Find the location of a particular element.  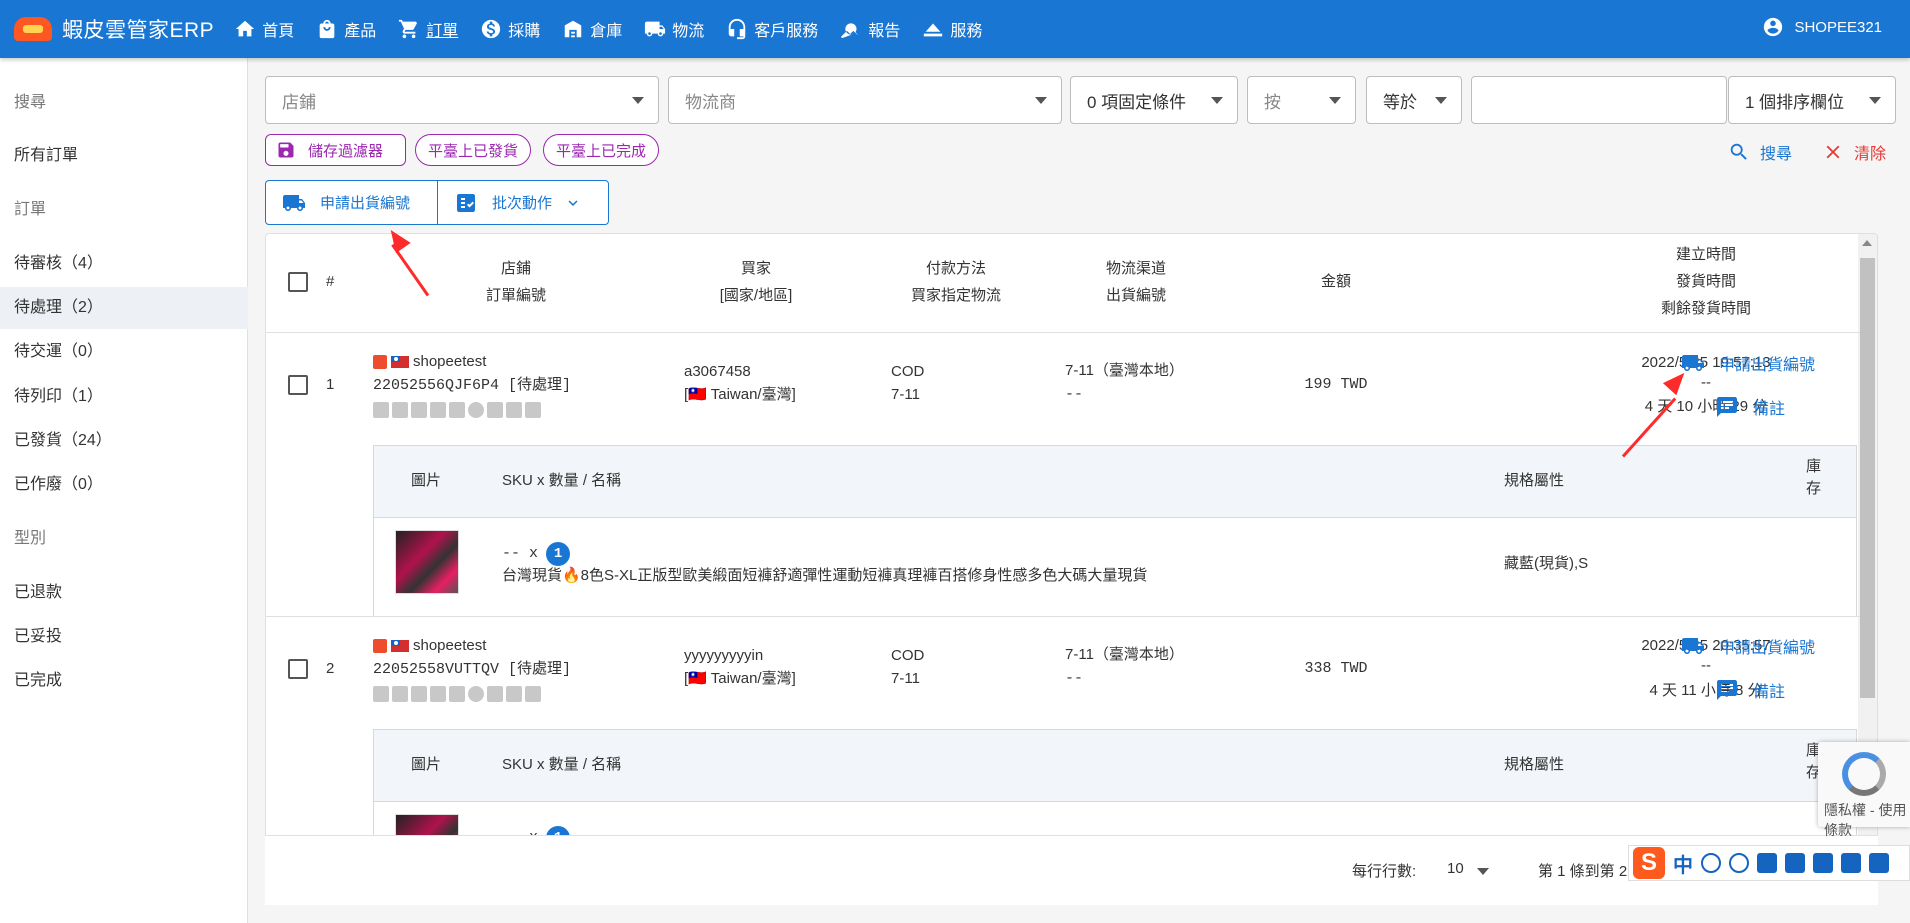

shopee-icon is located at coordinates (380, 362).